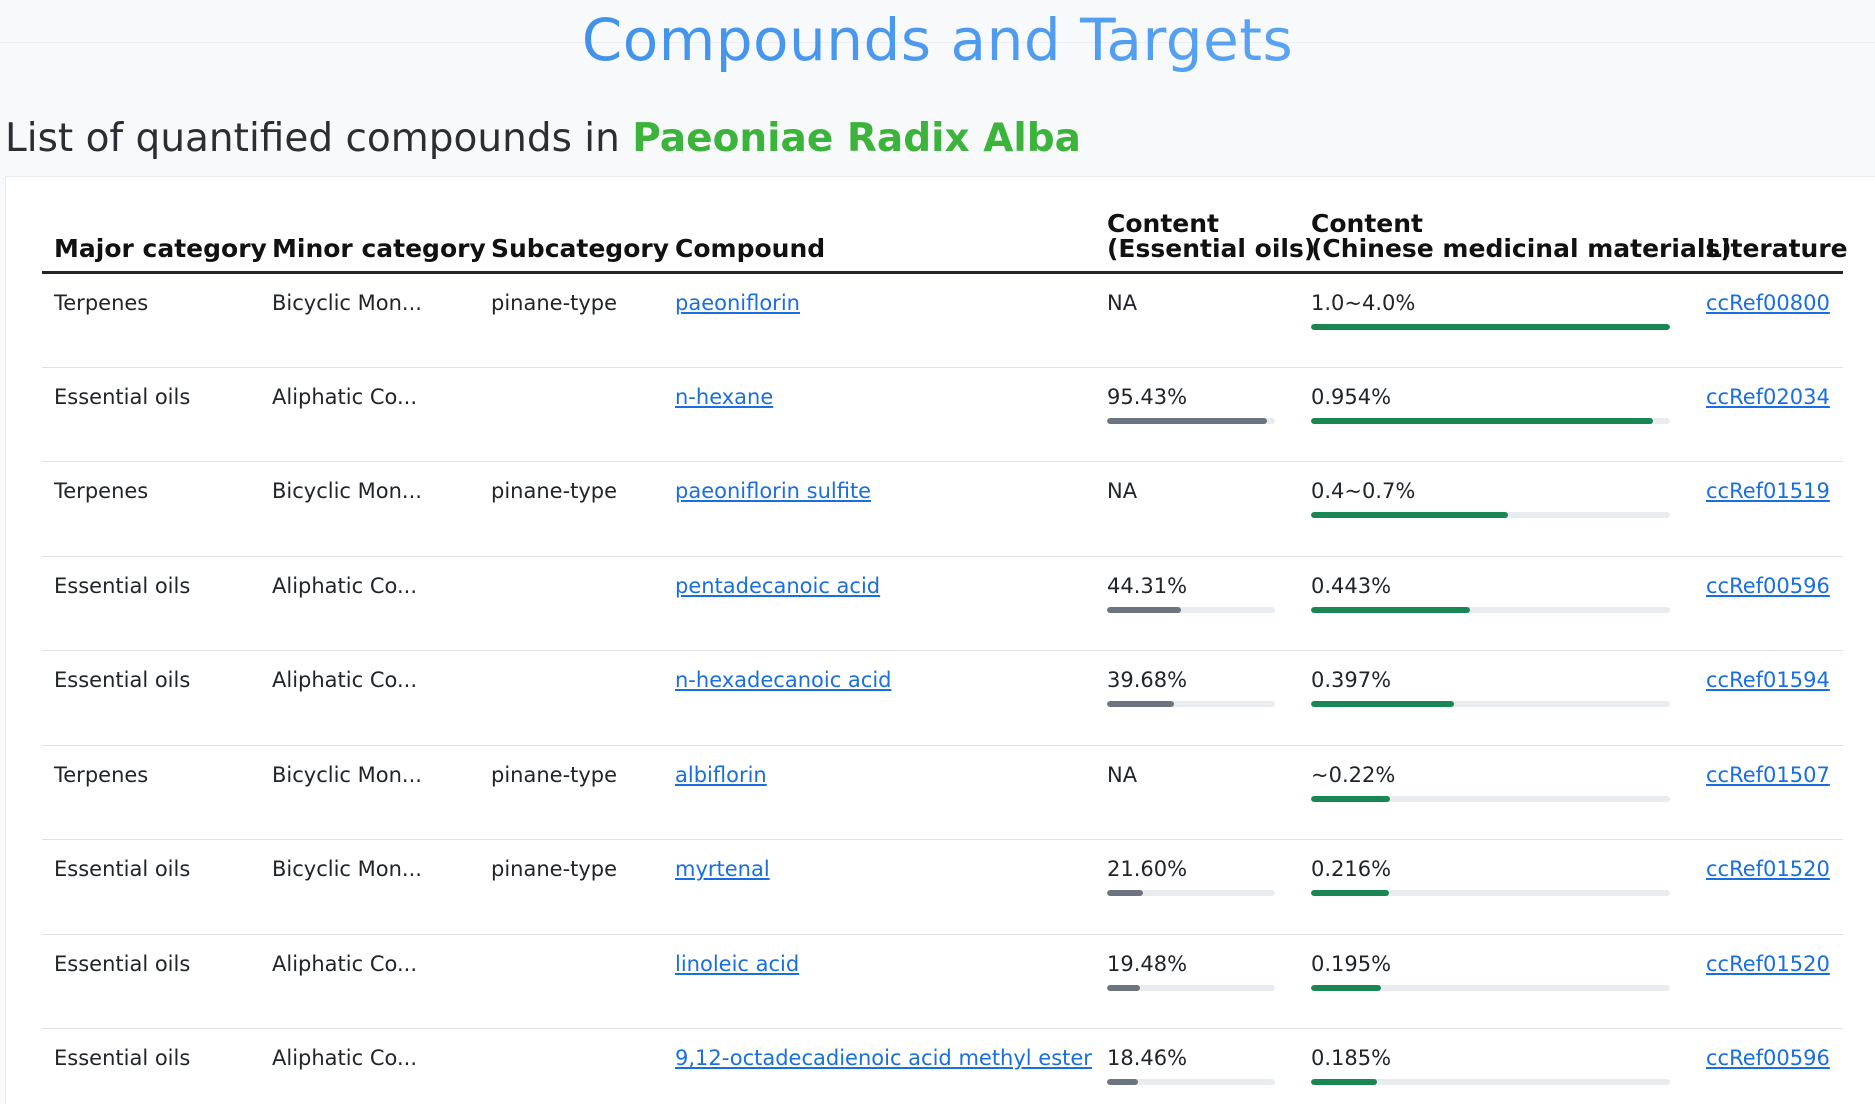 The width and height of the screenshot is (1875, 1104). Describe the element at coordinates (1771, 242) in the screenshot. I see `header-literature: Literature` at that location.